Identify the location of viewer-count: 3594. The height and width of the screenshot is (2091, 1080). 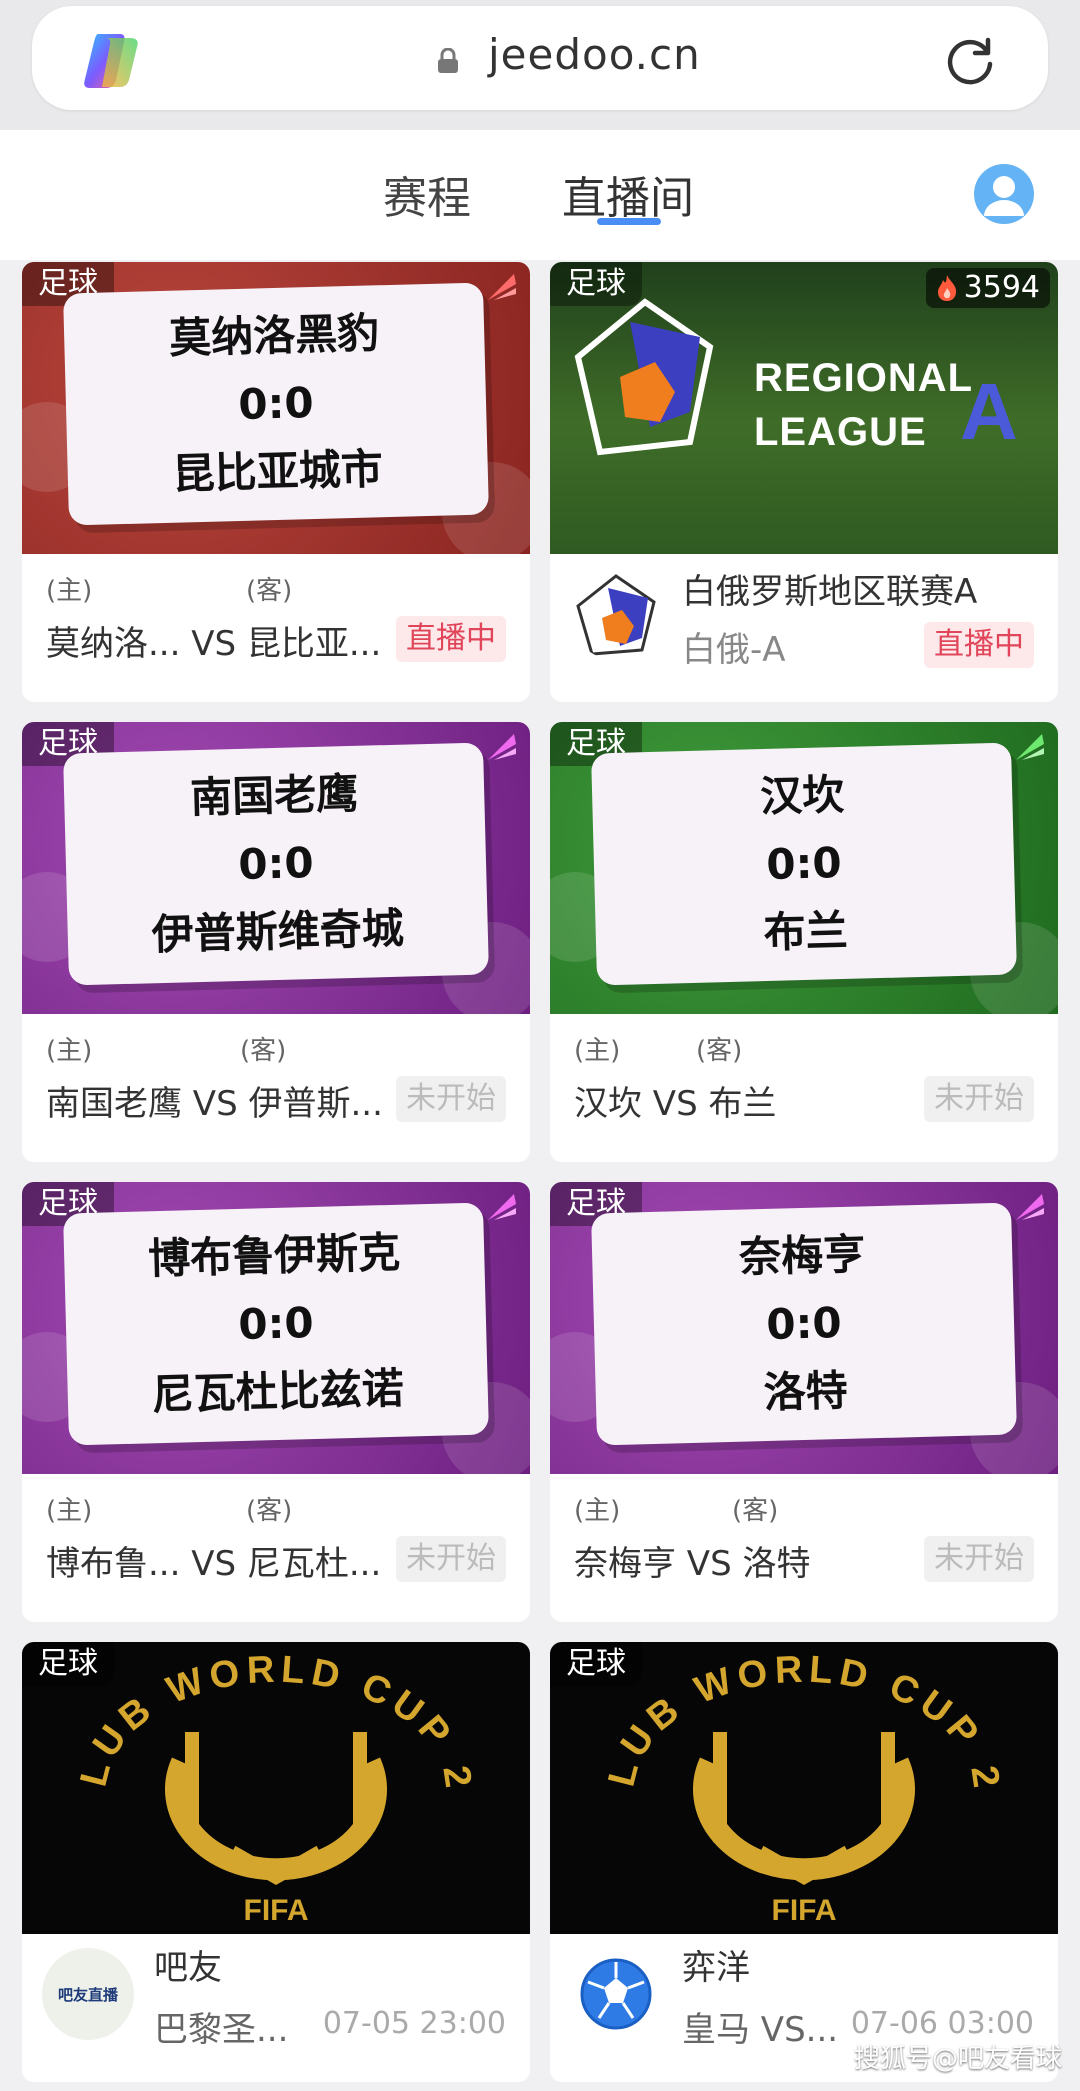
(987, 288).